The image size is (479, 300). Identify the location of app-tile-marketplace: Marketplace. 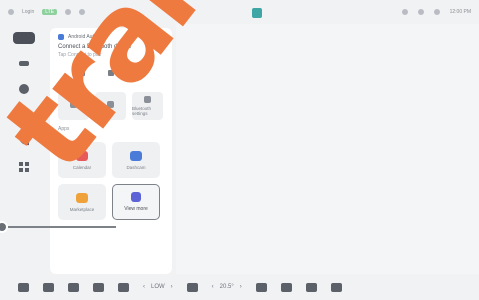
(82, 202).